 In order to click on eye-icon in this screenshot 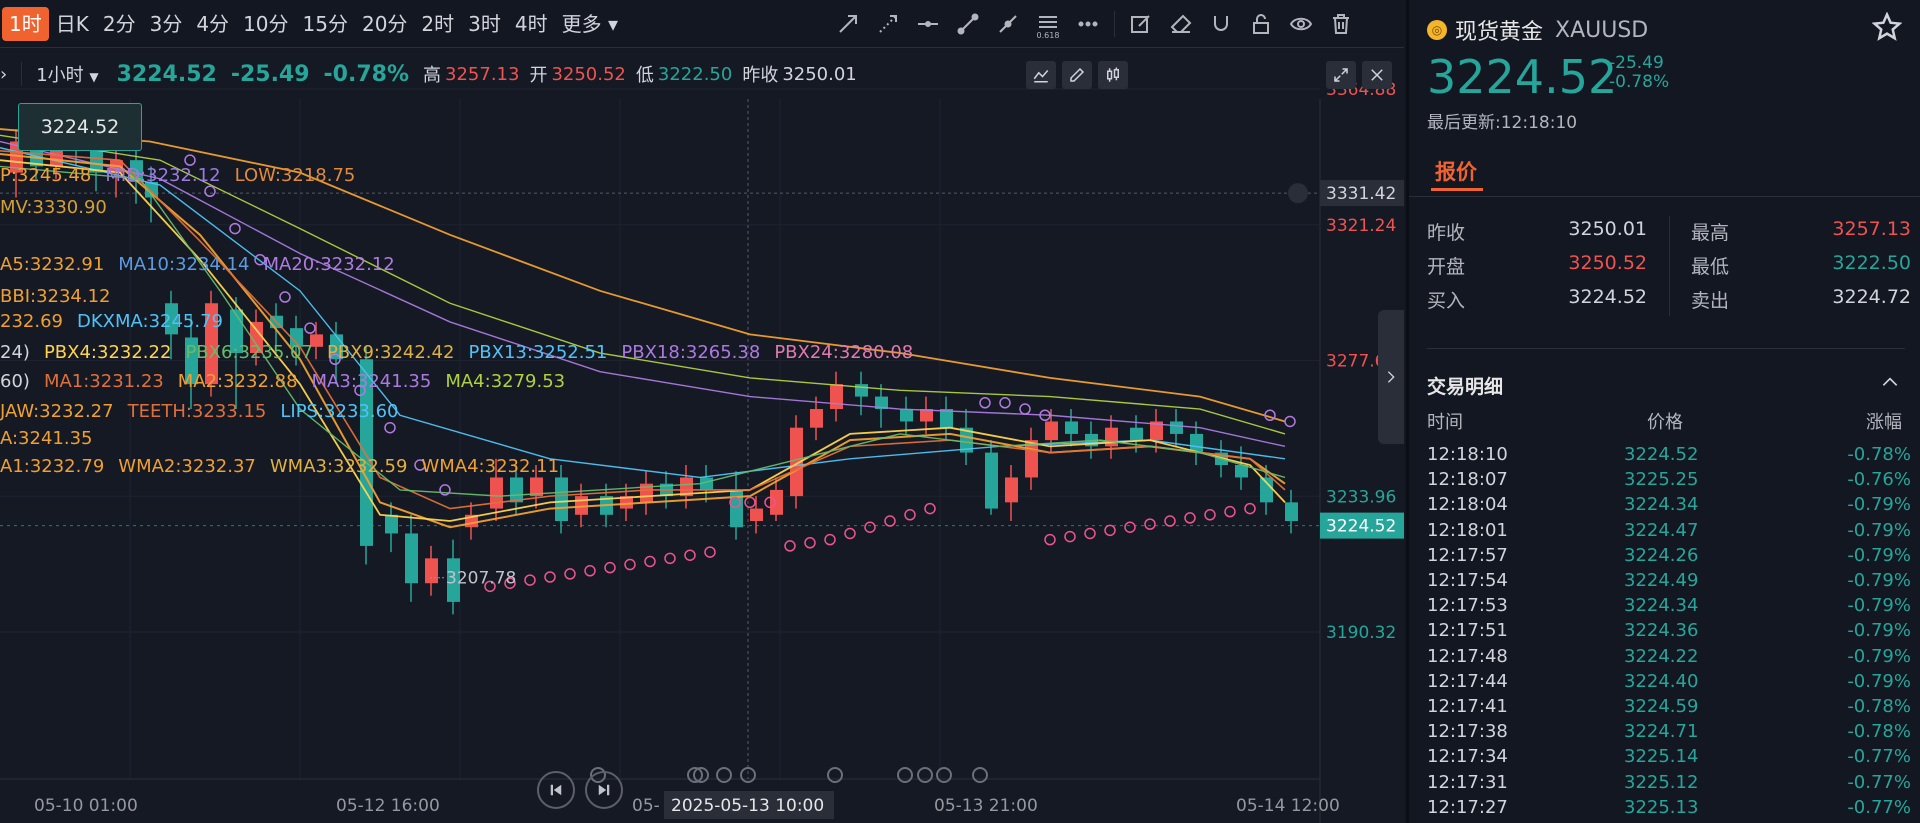, I will do `click(1301, 24)`.